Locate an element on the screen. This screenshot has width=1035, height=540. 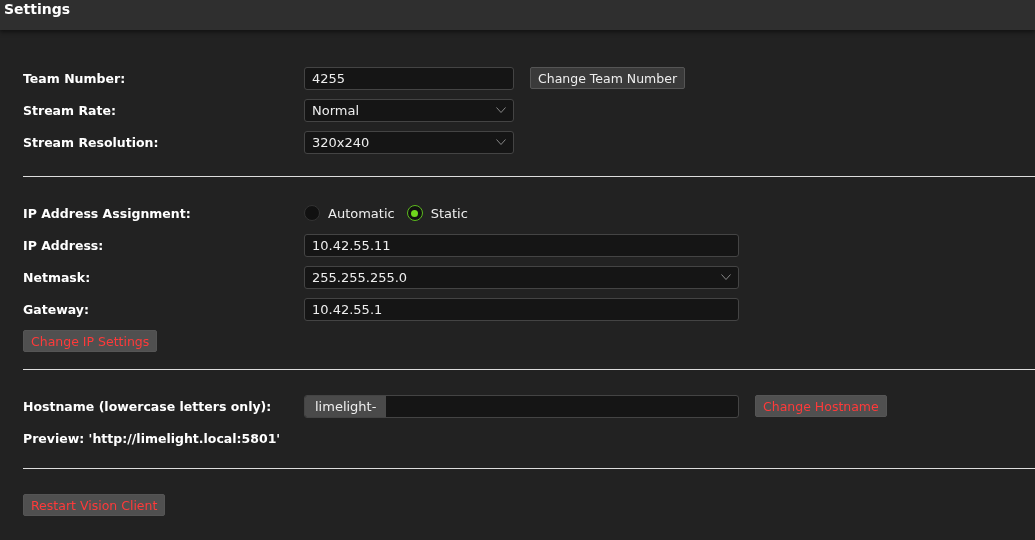
change-team-number-button: Change Team Number is located at coordinates (608, 78).